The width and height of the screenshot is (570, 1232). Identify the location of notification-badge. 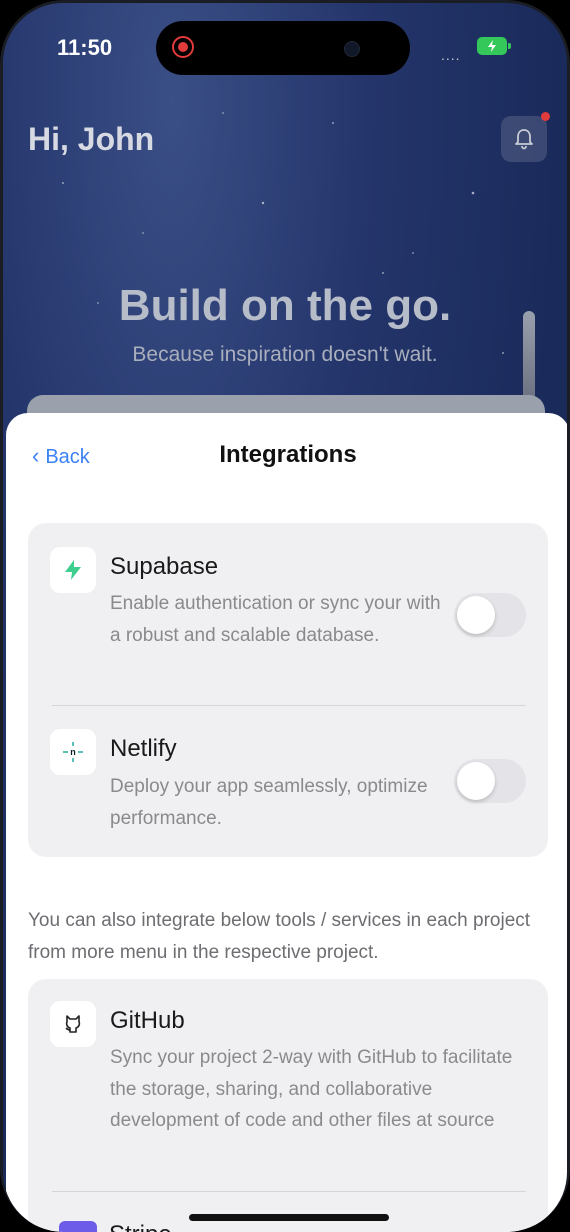
(545, 116).